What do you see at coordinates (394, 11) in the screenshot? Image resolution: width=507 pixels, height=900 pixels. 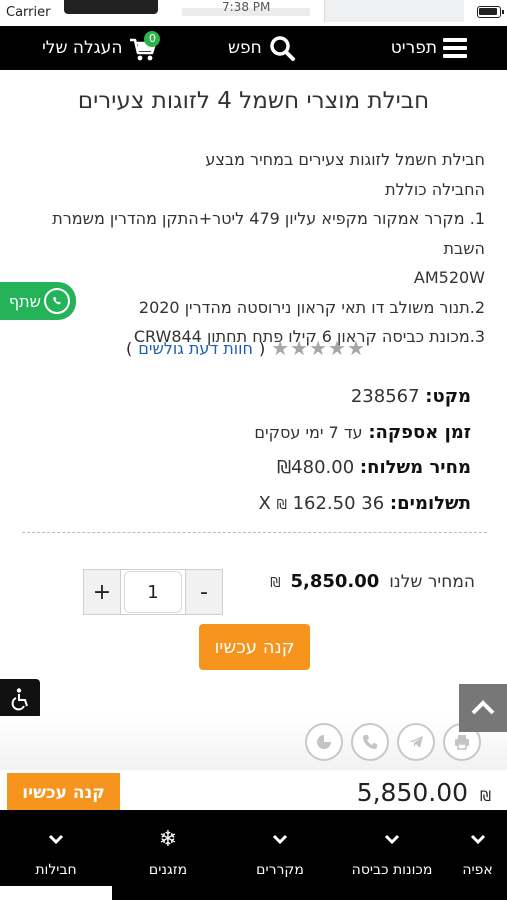 I see `banner-image-fridge` at bounding box center [394, 11].